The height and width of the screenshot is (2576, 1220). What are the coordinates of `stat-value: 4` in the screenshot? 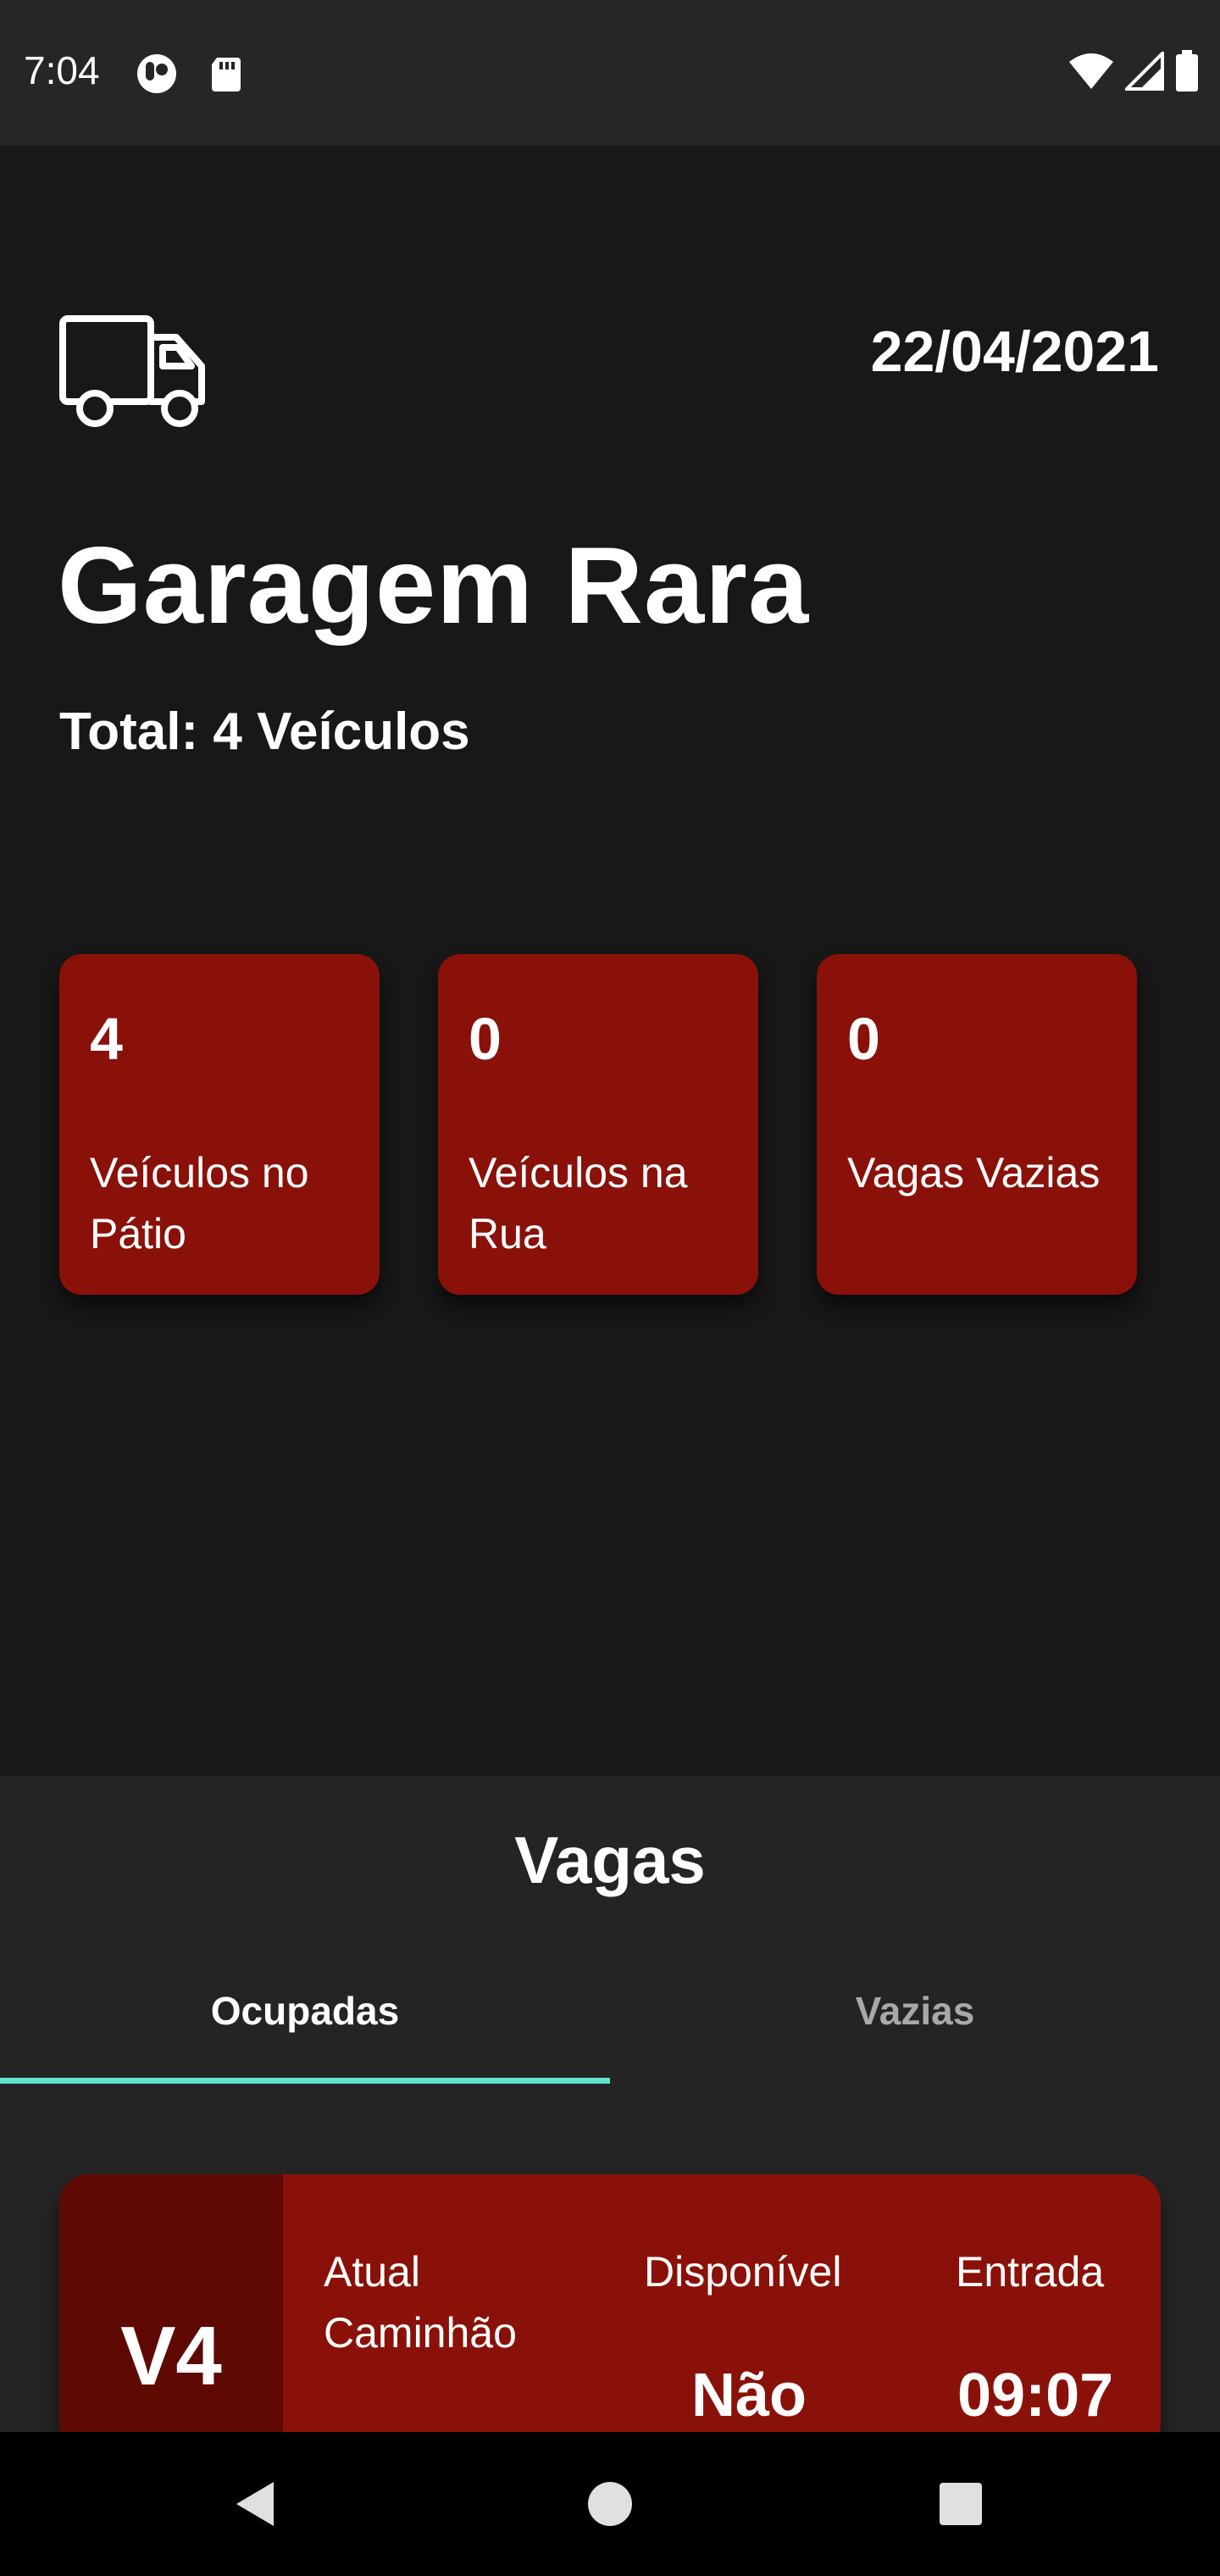 It's located at (106, 1039).